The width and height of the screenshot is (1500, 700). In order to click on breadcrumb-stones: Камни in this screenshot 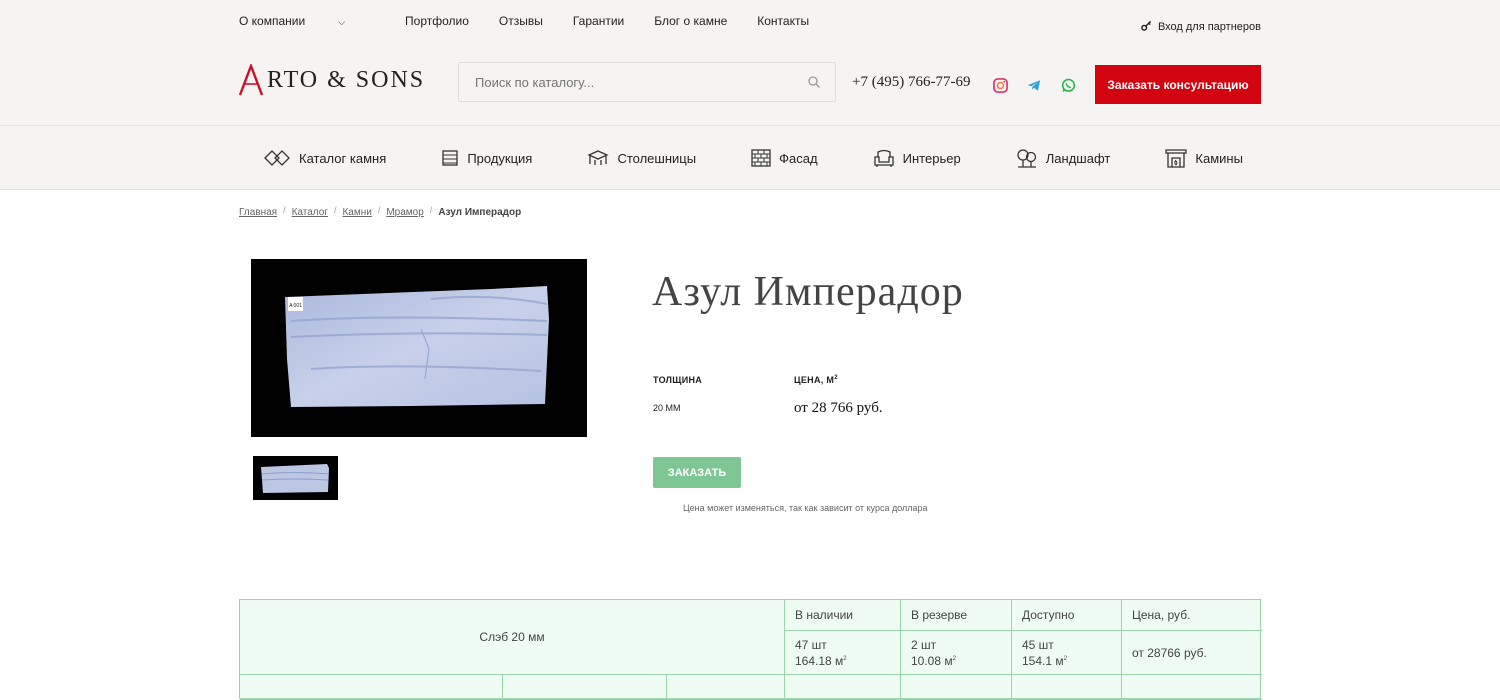, I will do `click(356, 212)`.